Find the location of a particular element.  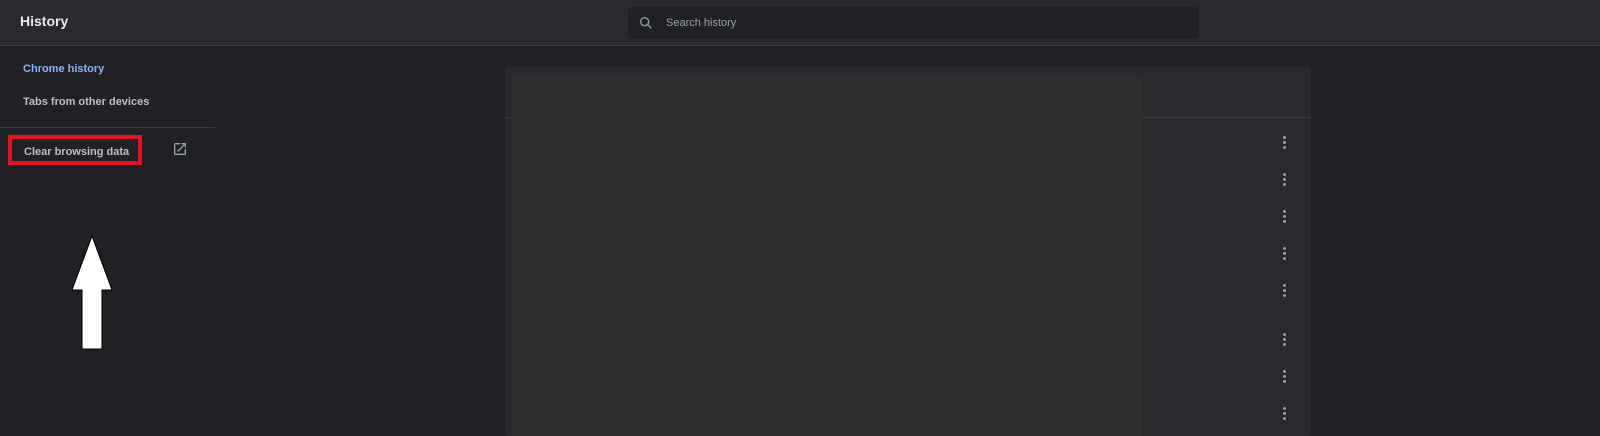

search-input is located at coordinates (926, 23).